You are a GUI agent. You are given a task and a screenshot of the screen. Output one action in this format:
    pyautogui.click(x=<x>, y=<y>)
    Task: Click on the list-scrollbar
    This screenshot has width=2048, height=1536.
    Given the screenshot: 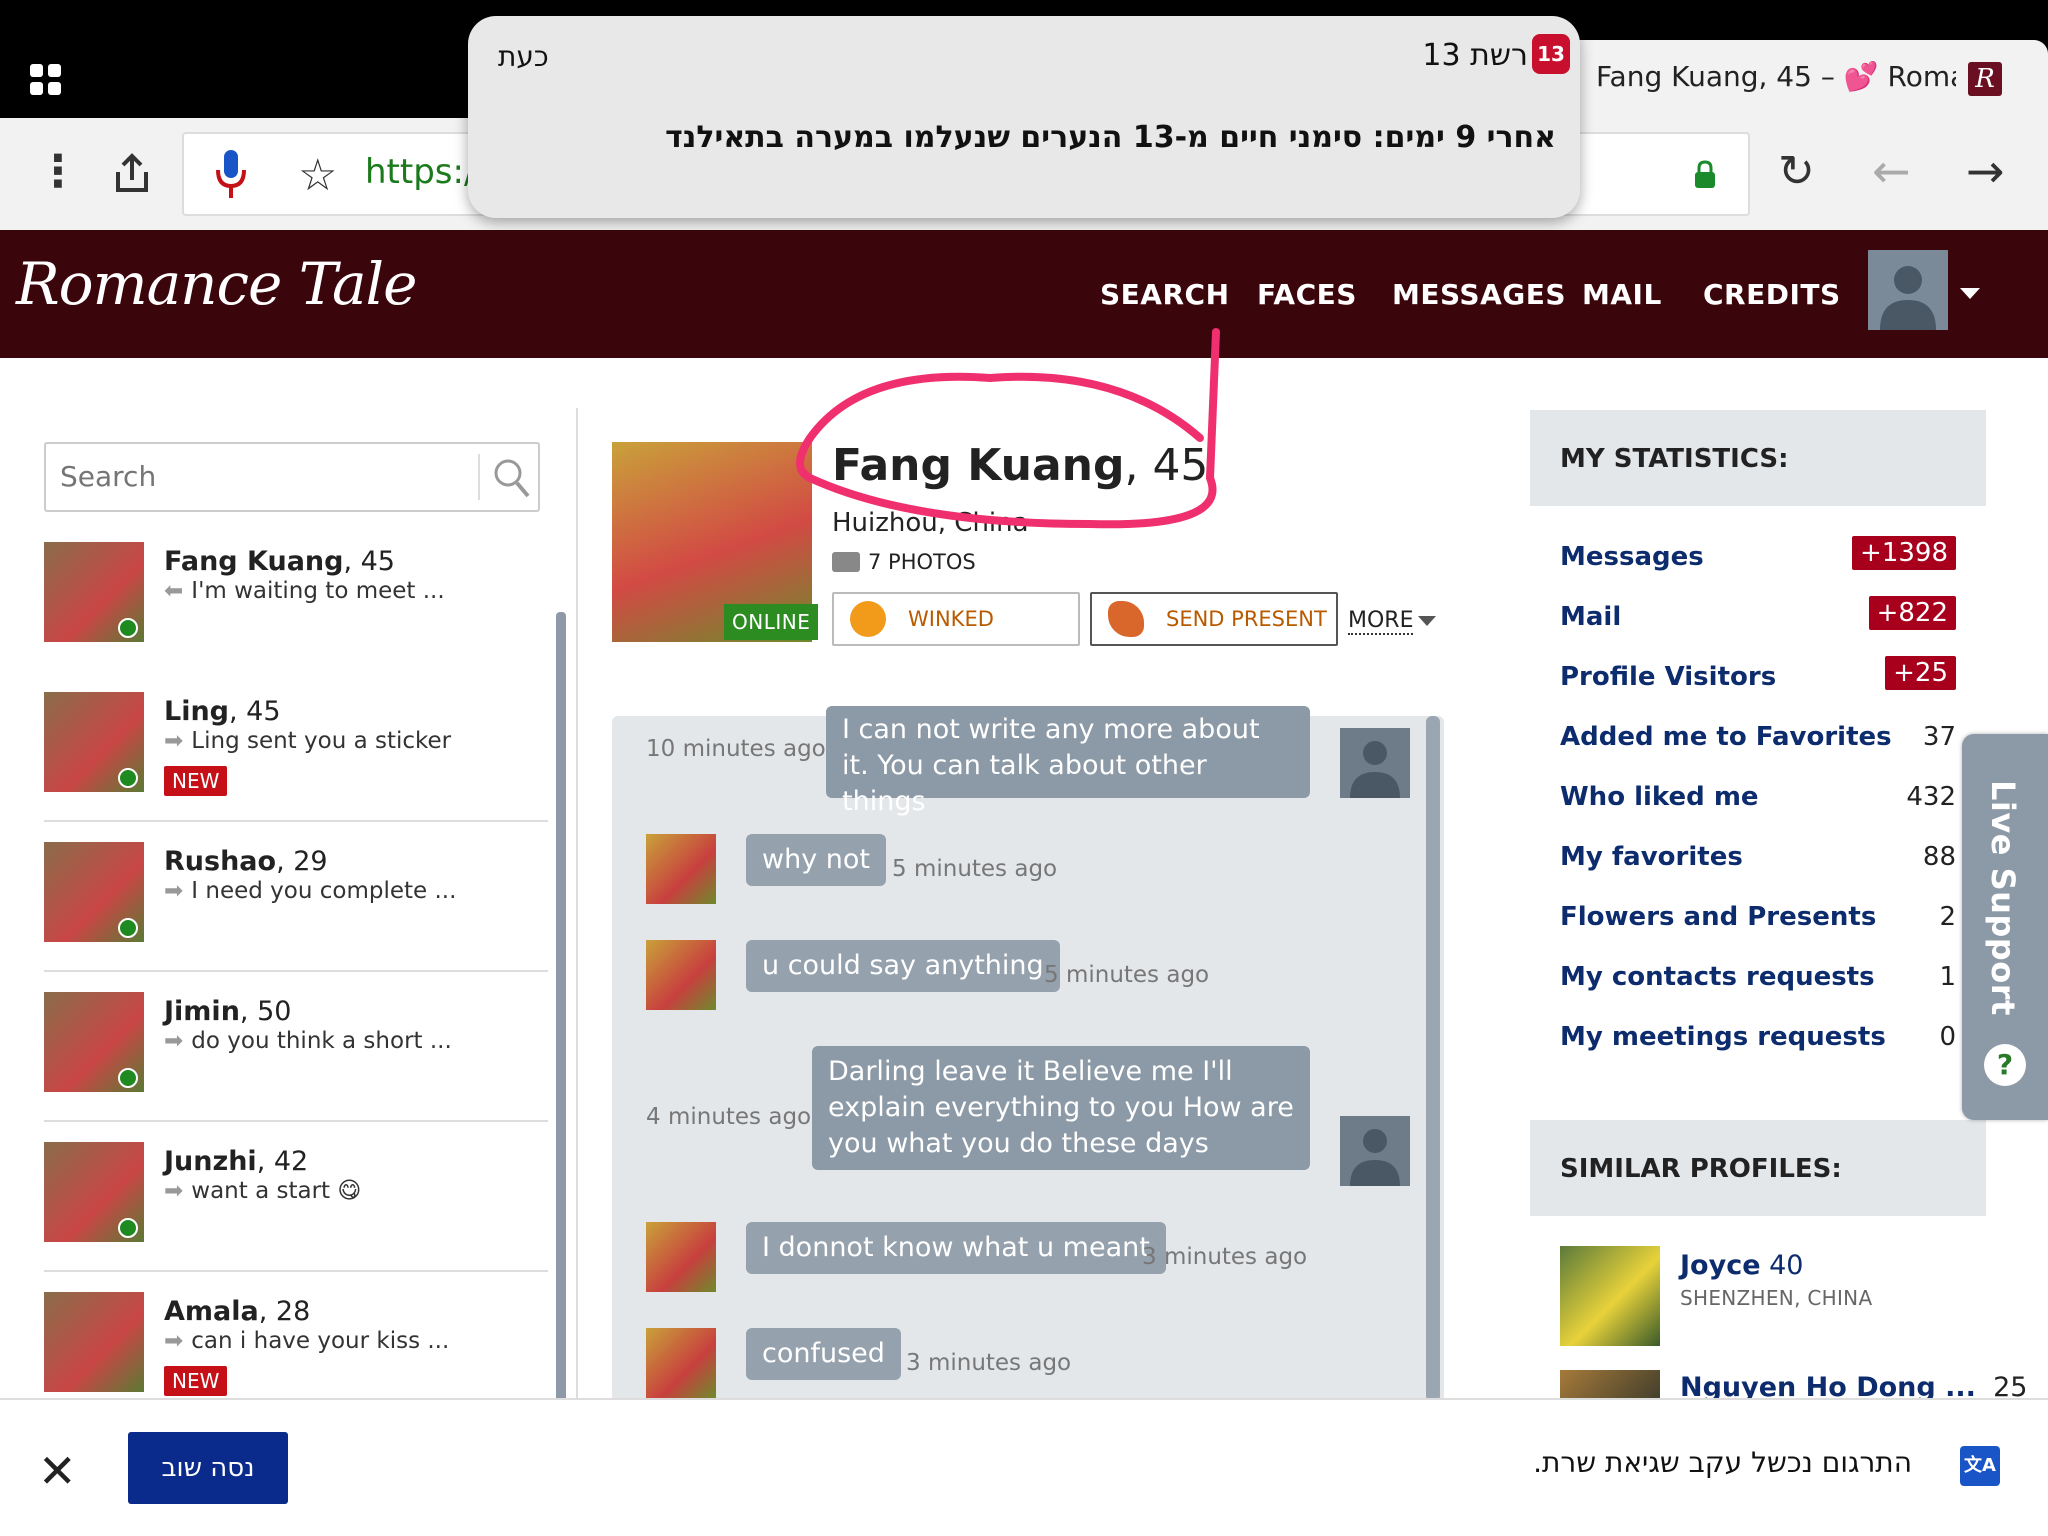 What is the action you would take?
    pyautogui.click(x=561, y=1012)
    